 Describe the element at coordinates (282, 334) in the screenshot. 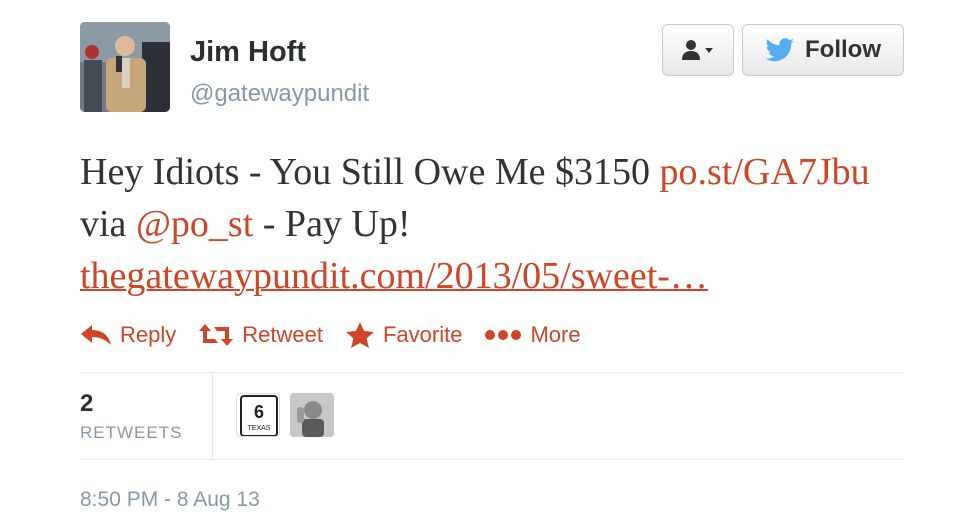

I see `retweet-label: Retweet` at that location.